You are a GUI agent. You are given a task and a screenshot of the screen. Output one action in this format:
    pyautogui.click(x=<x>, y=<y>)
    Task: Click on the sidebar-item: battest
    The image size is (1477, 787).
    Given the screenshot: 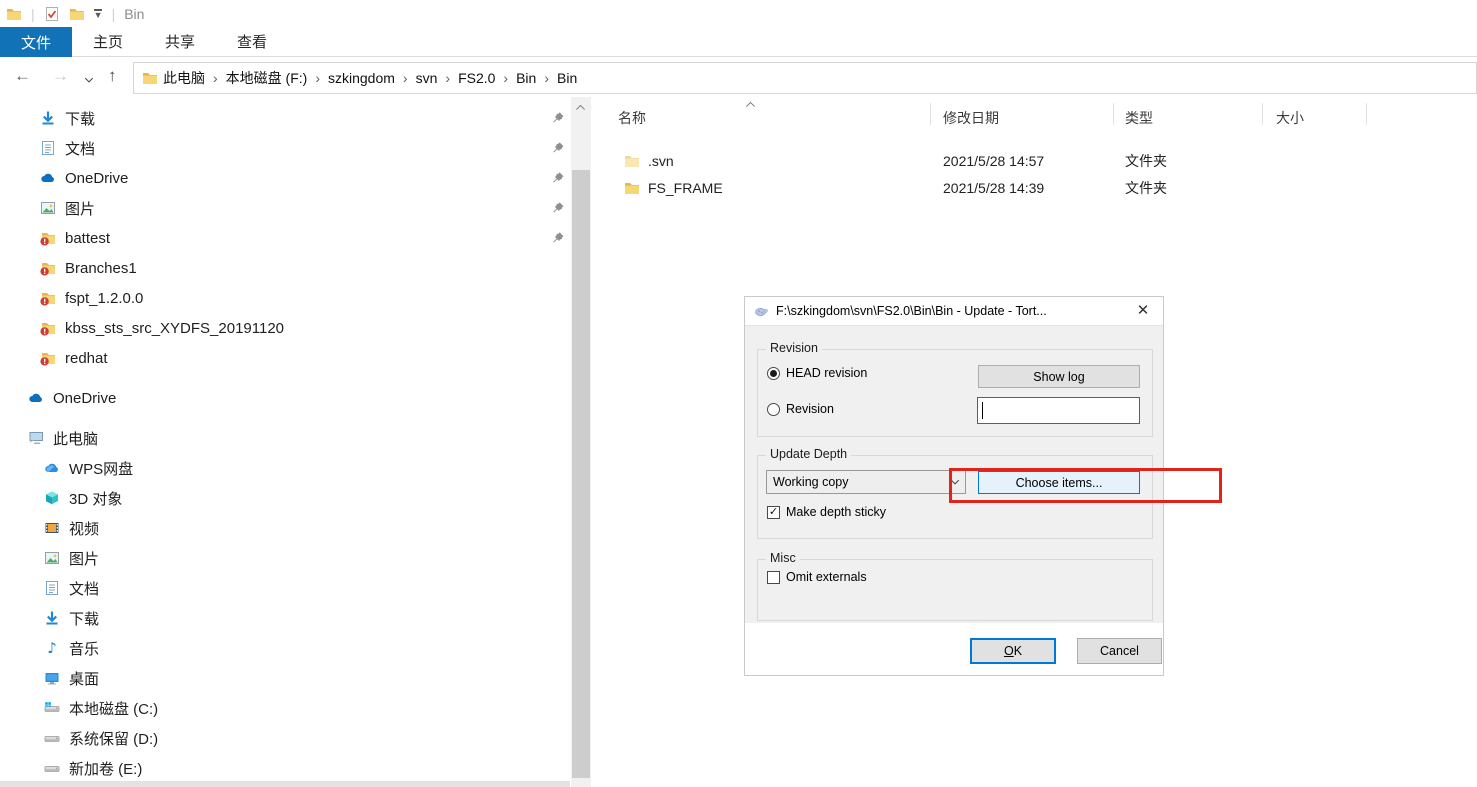 What is the action you would take?
    pyautogui.click(x=285, y=238)
    